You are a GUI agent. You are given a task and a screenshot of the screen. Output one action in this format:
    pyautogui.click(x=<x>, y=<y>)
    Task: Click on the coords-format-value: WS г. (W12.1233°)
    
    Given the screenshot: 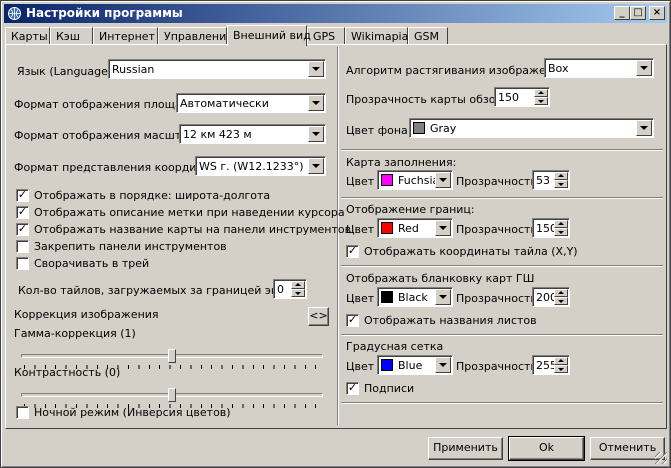 What is the action you would take?
    pyautogui.click(x=251, y=166)
    